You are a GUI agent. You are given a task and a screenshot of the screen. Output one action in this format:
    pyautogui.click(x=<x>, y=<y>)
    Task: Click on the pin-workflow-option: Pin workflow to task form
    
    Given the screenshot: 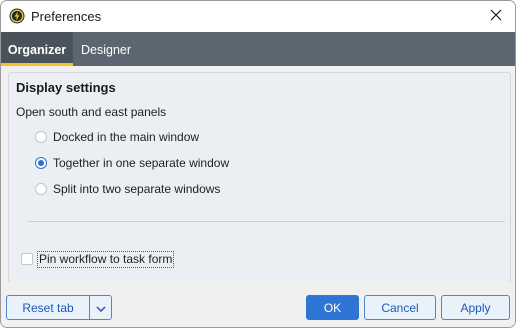 What is the action you would take?
    pyautogui.click(x=98, y=259)
    